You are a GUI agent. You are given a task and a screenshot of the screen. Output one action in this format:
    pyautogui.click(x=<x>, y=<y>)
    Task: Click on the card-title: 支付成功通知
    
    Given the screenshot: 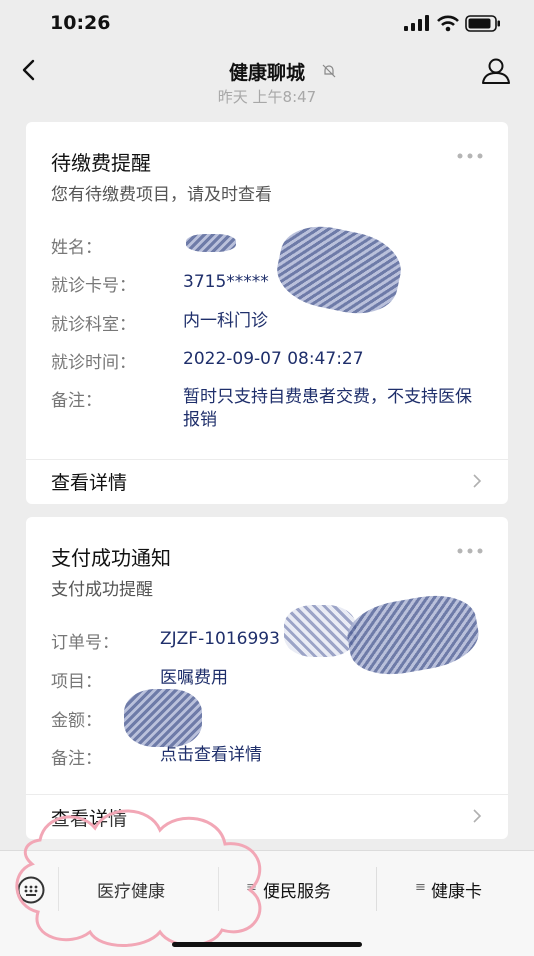 What is the action you would take?
    pyautogui.click(x=111, y=558)
    